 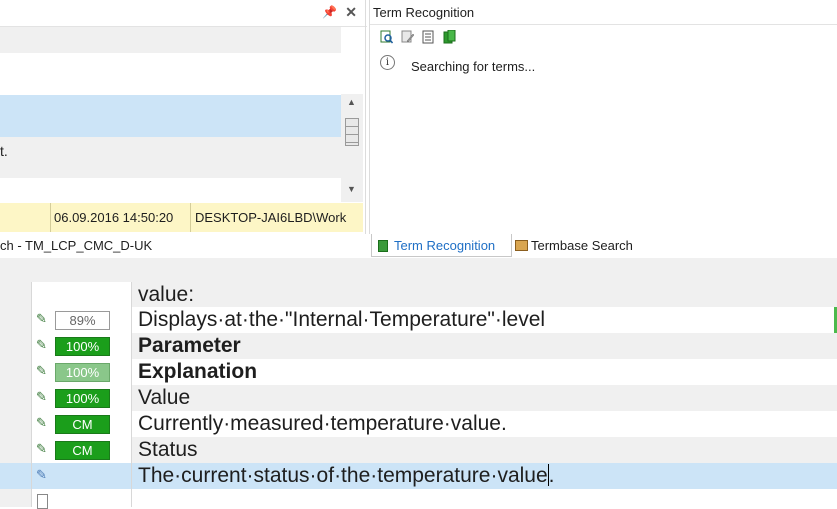 I want to click on tm-user: DESKTOP-JAI6LBD\Work, so click(x=271, y=217).